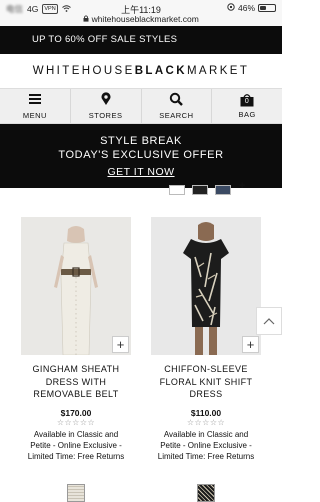  I want to click on logo-market: MARKET, so click(218, 71).